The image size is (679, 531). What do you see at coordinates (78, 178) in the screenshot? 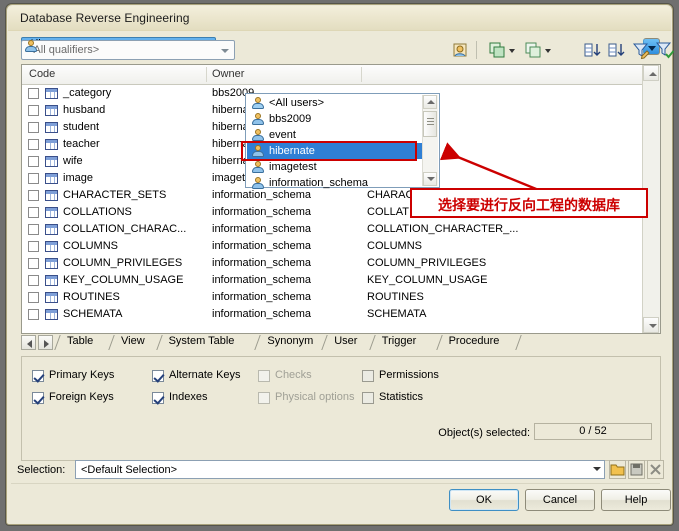
I see `cell-code: image` at bounding box center [78, 178].